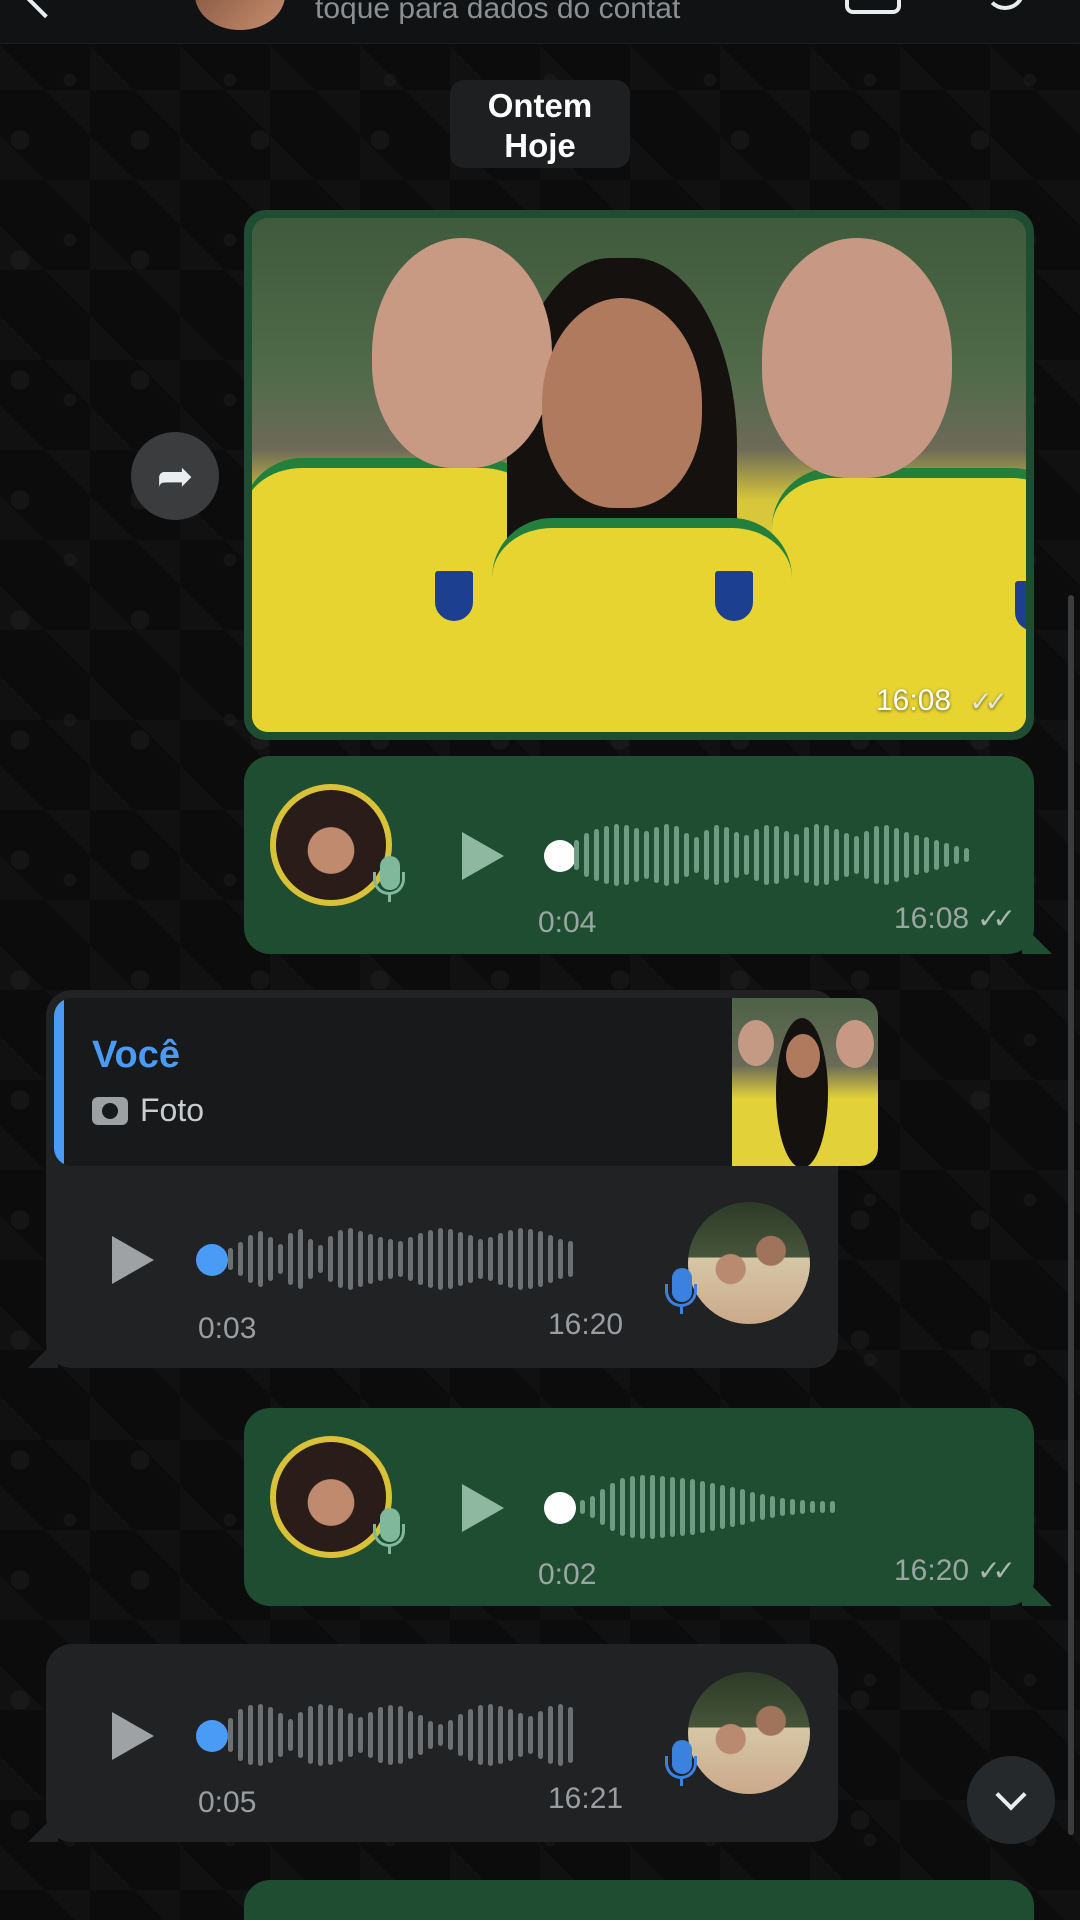 Image resolution: width=1080 pixels, height=1920 pixels. I want to click on audio-duration: 0:05, so click(227, 1802).